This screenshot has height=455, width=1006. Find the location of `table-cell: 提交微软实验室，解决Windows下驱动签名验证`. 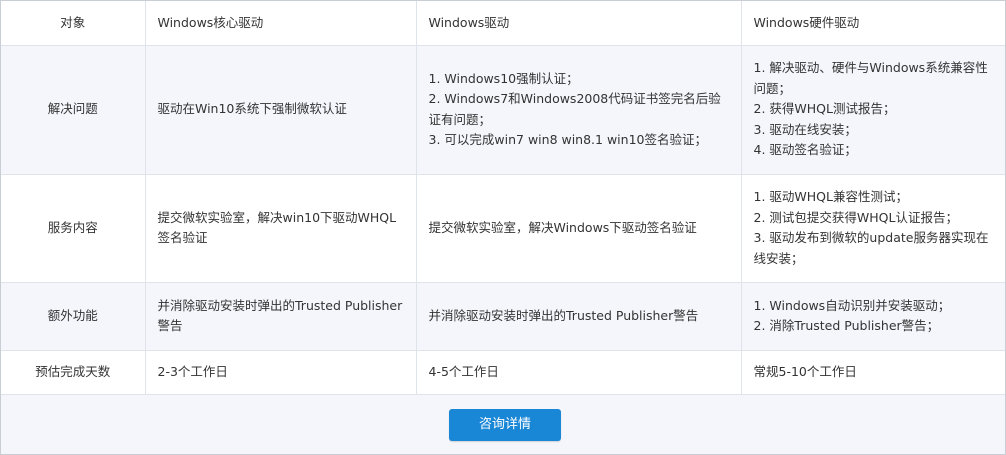

table-cell: 提交微软实验室，解决Windows下驱动签名验证 is located at coordinates (578, 228).